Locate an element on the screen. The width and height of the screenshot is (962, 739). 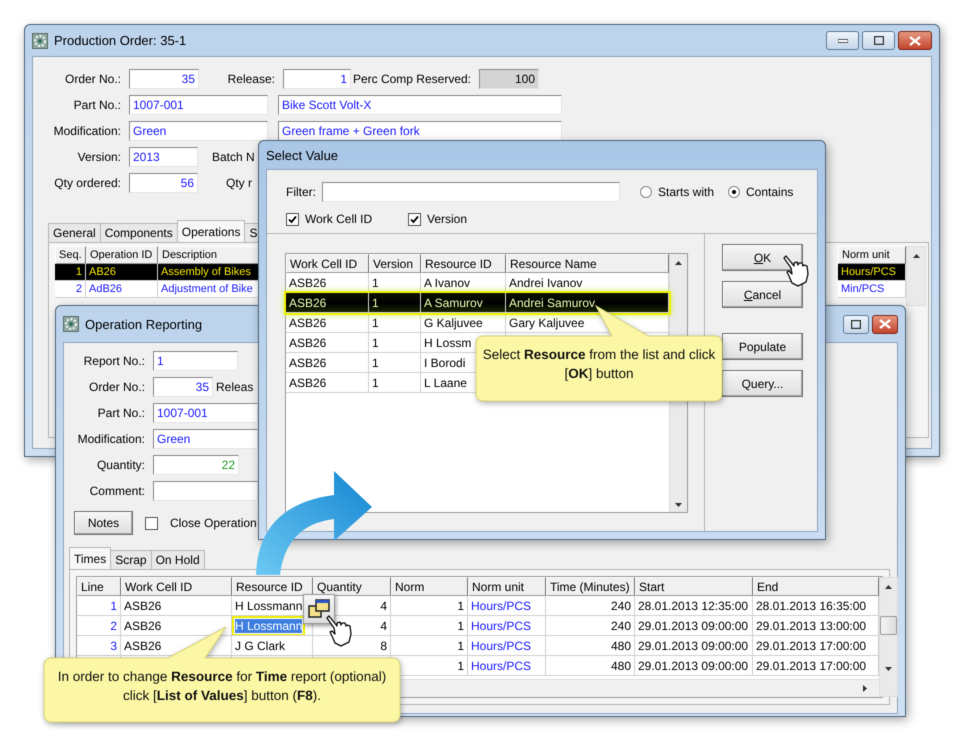
table-cell: 2 is located at coordinates (70, 289).